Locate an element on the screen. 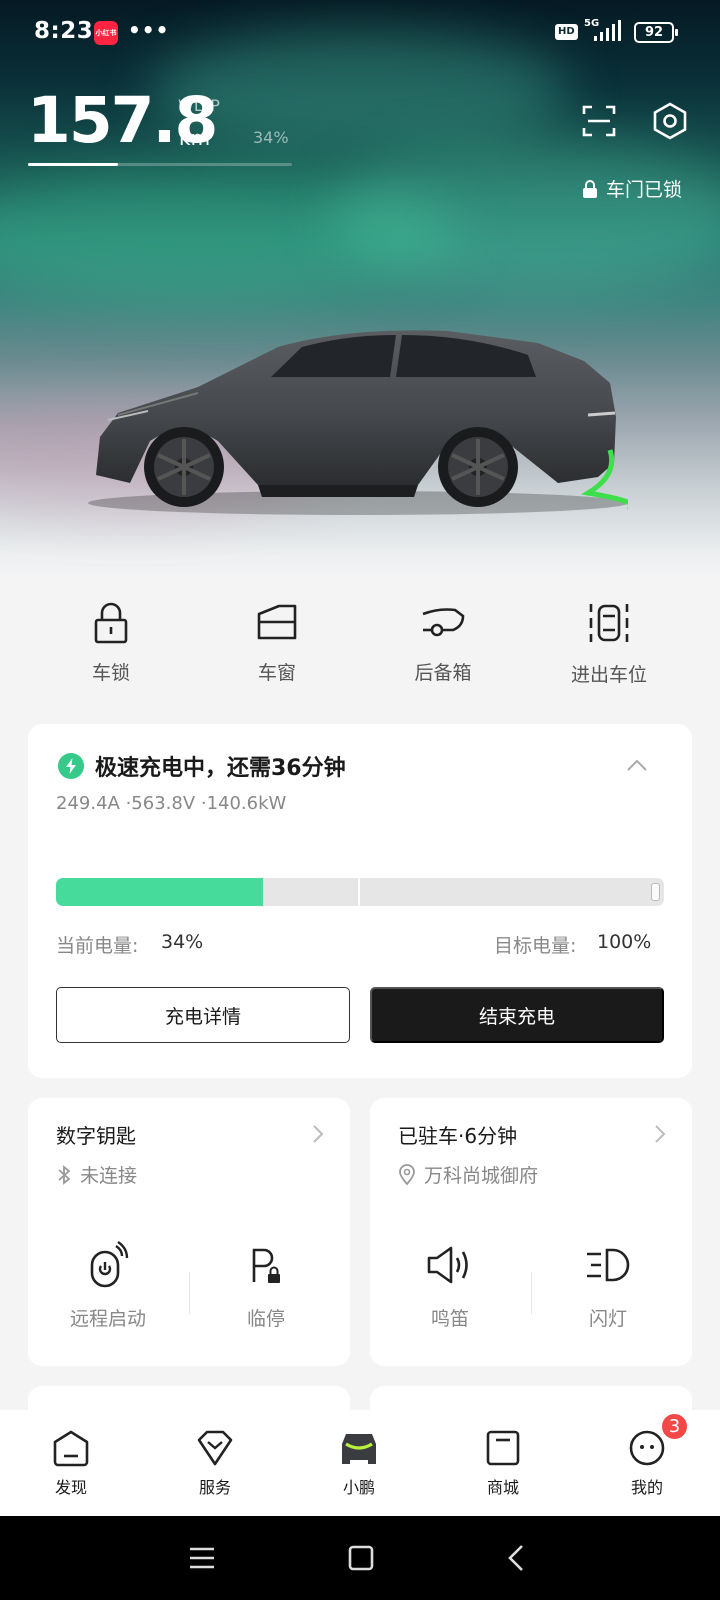 The width and height of the screenshot is (720, 1600). tab-label: 商城 is located at coordinates (502, 1487).